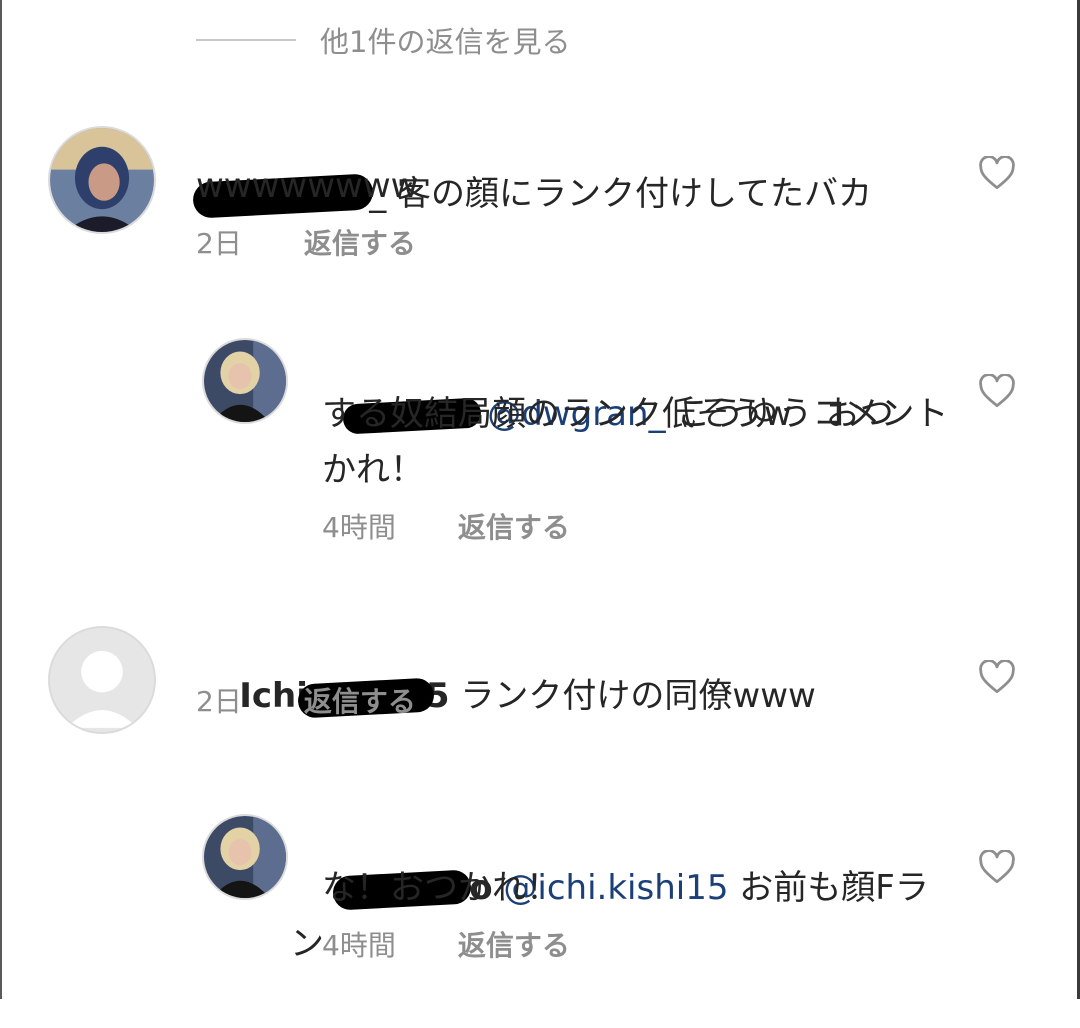 The width and height of the screenshot is (1080, 1028). What do you see at coordinates (373, 470) in the screenshot?
I see `comment-text-line-3: かれ！` at bounding box center [373, 470].